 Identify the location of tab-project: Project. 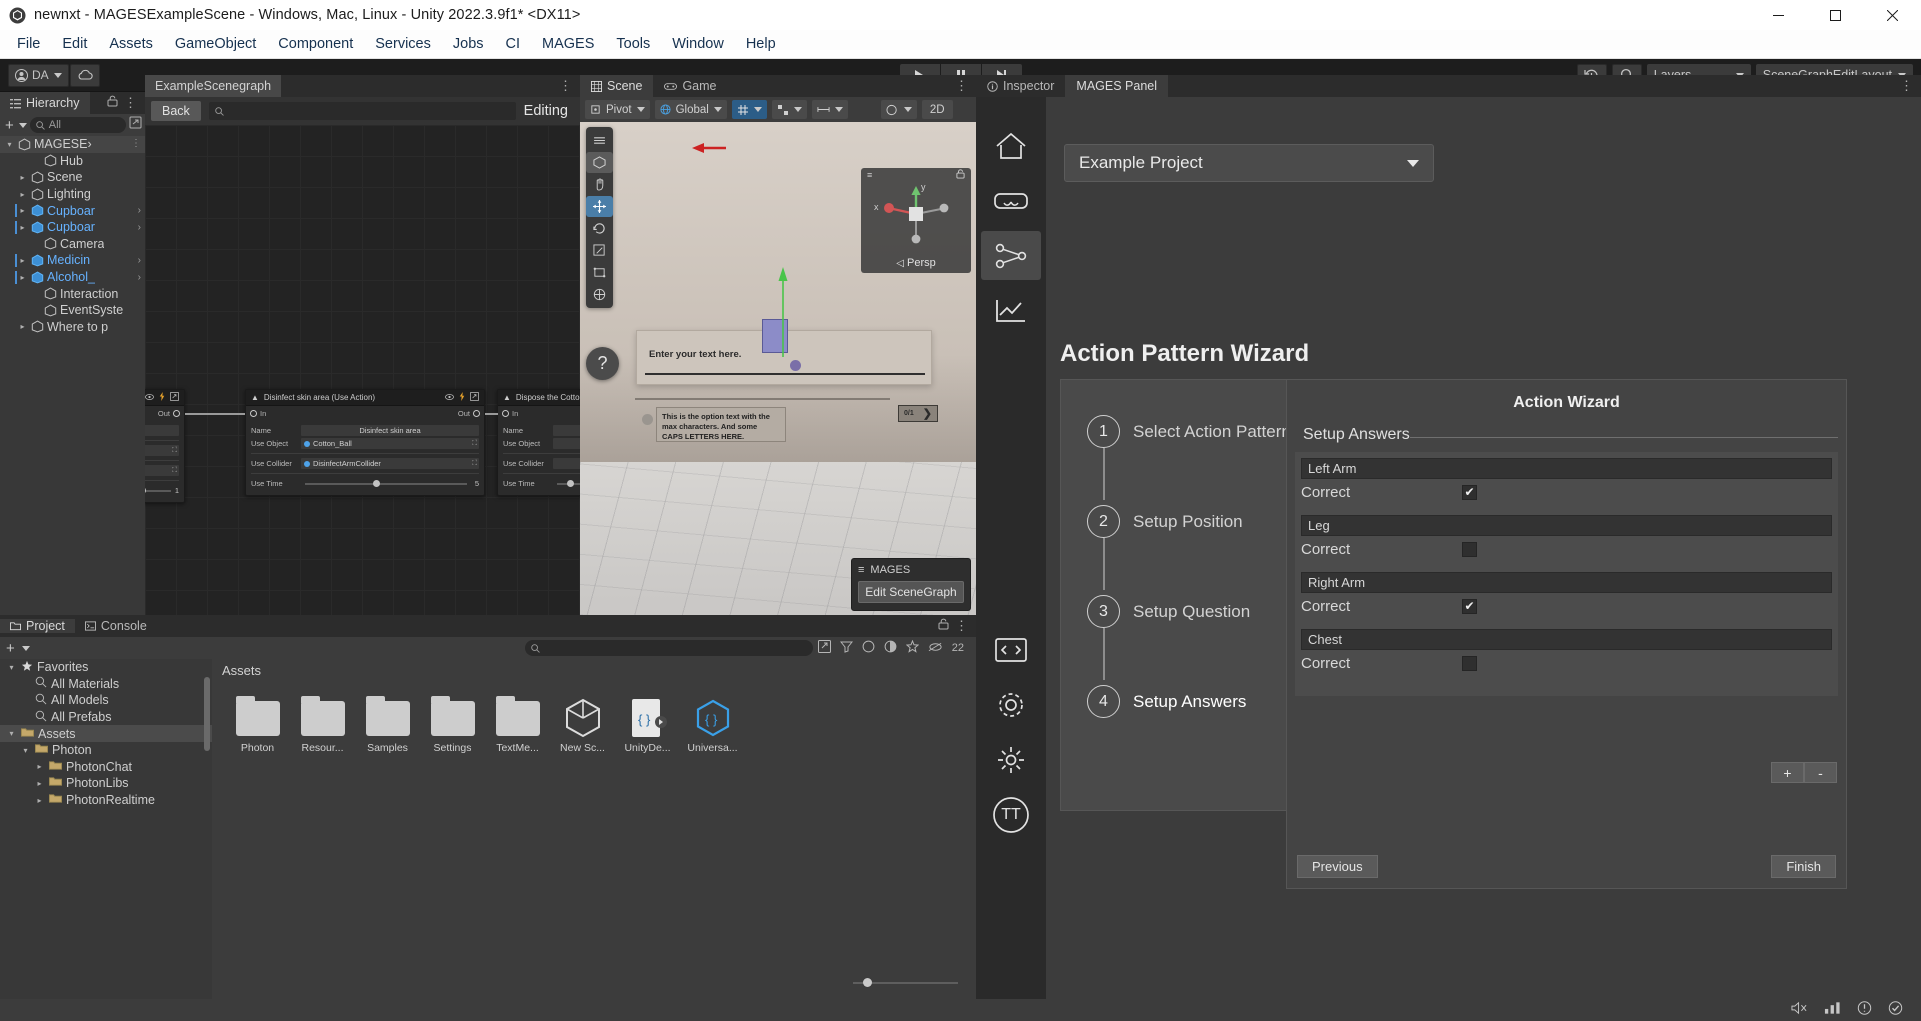
(37, 626).